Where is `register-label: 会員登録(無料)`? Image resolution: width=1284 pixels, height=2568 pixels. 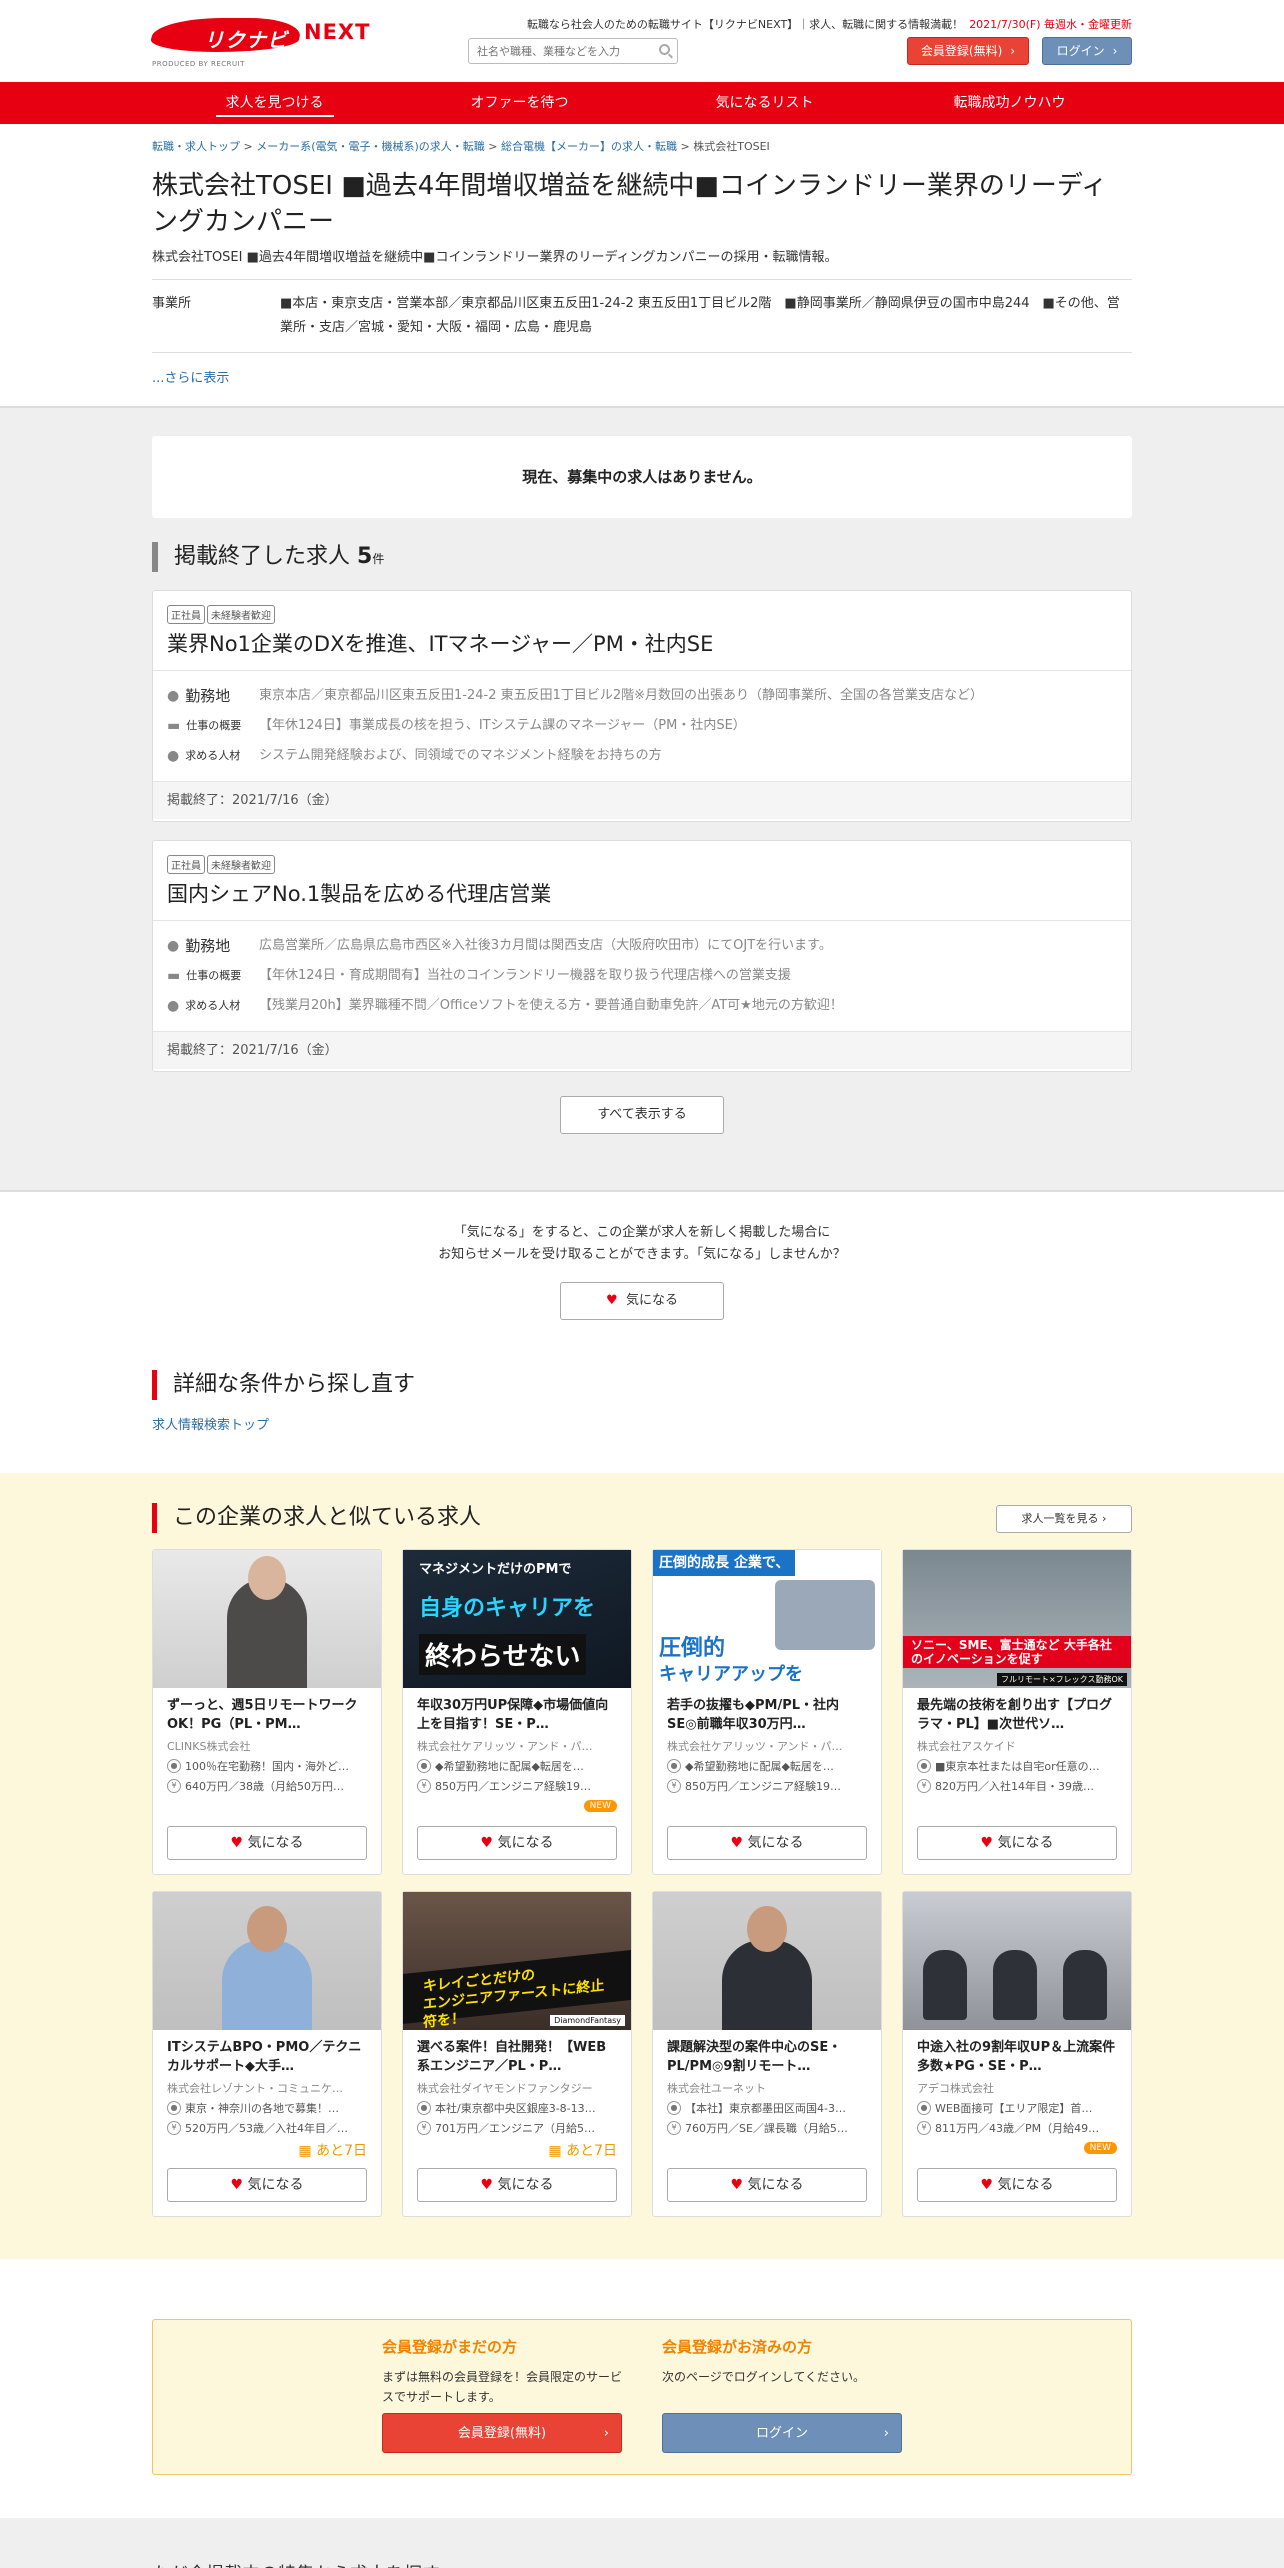 register-label: 会員登録(無料) is located at coordinates (502, 2433).